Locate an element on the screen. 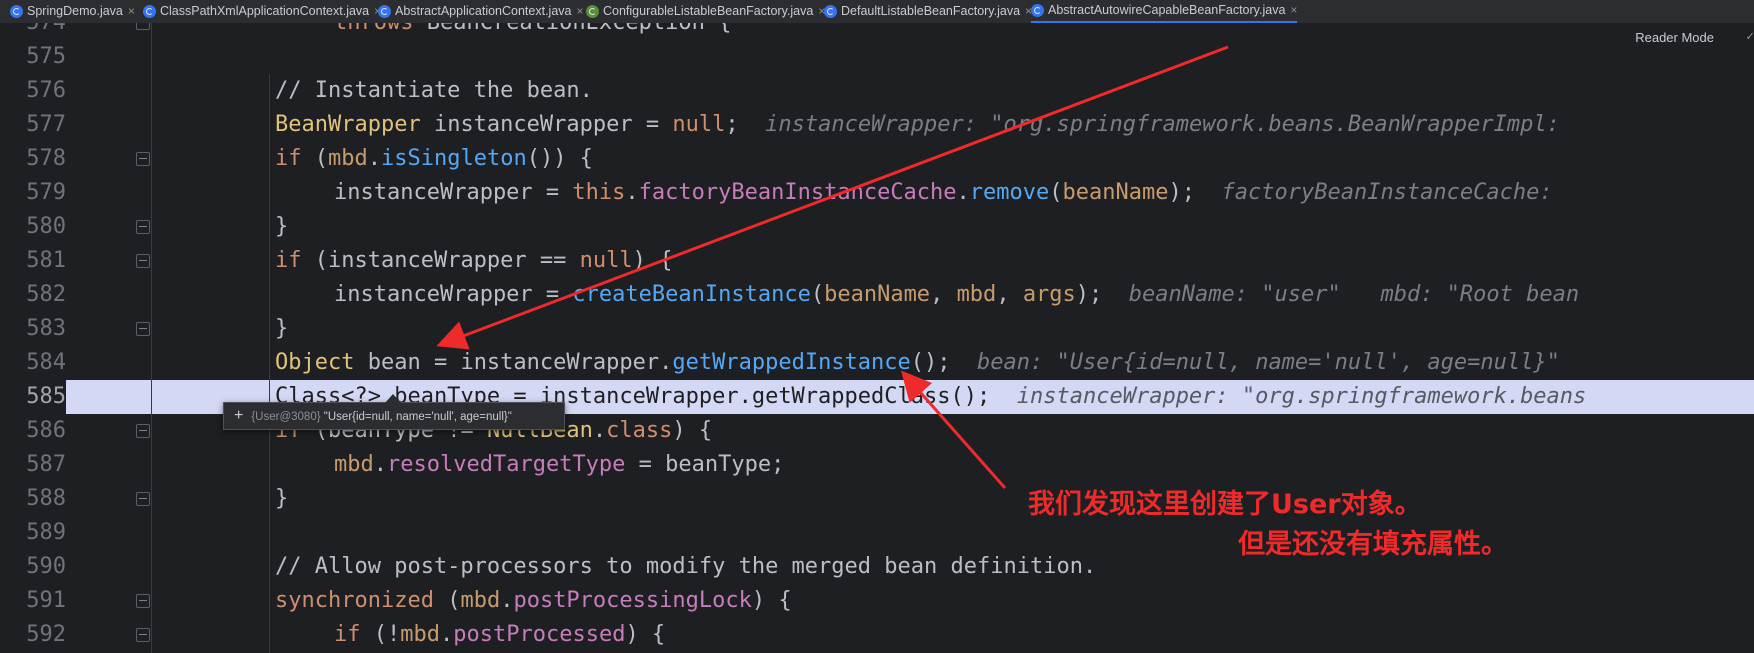 The width and height of the screenshot is (1754, 653). arrow-to-getwrappedinstance is located at coordinates (954, 429).